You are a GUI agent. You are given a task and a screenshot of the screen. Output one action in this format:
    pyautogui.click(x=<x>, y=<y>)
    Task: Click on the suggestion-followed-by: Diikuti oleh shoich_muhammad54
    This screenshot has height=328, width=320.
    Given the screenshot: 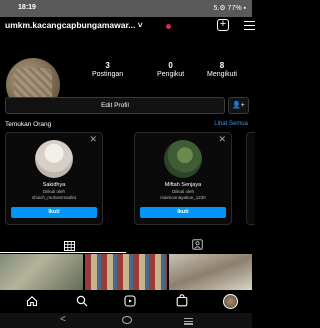 What is the action you would take?
    pyautogui.click(x=54, y=195)
    